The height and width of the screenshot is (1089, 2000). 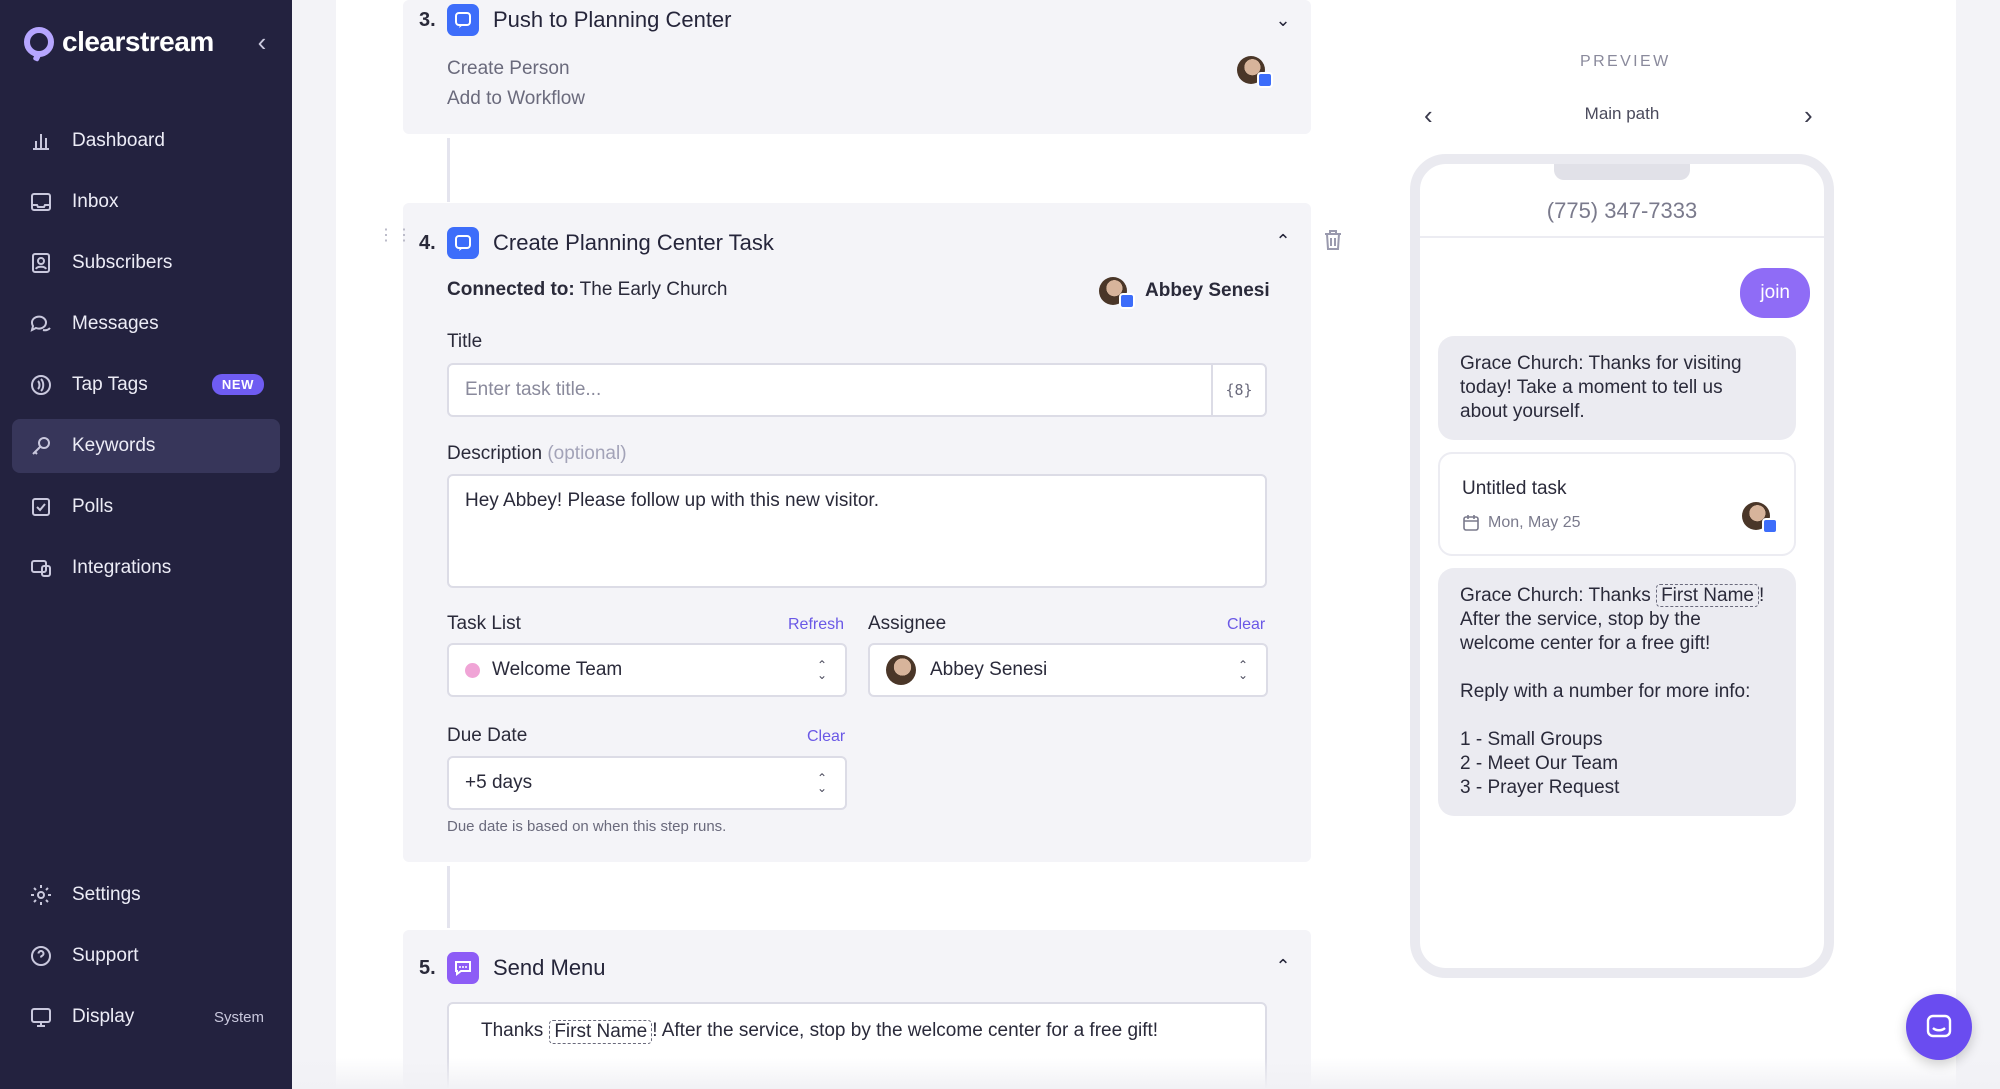 What do you see at coordinates (118, 140) in the screenshot?
I see `sidebar-item-label: Dashboard` at bounding box center [118, 140].